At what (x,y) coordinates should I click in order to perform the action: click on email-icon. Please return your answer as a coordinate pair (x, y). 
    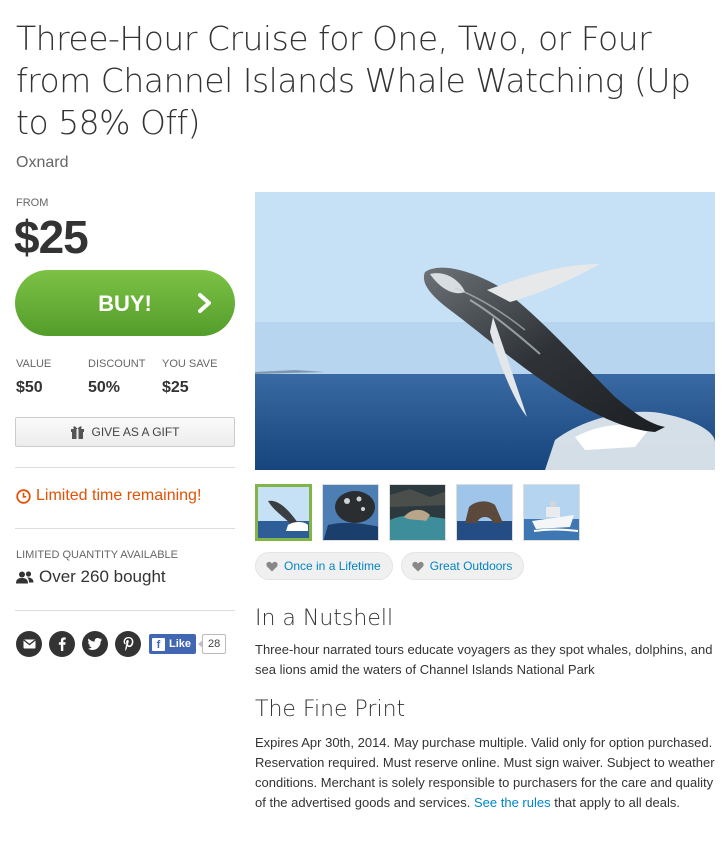
    Looking at the image, I should click on (29, 644).